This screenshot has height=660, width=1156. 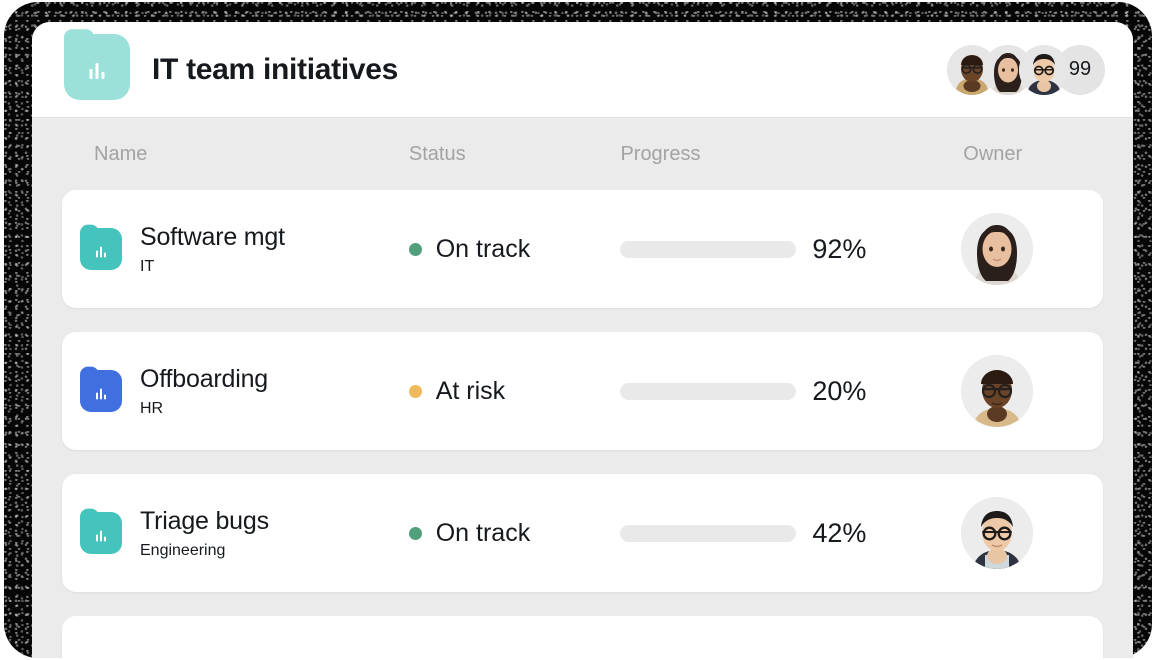 I want to click on progress-percent-label: 42%, so click(x=839, y=532).